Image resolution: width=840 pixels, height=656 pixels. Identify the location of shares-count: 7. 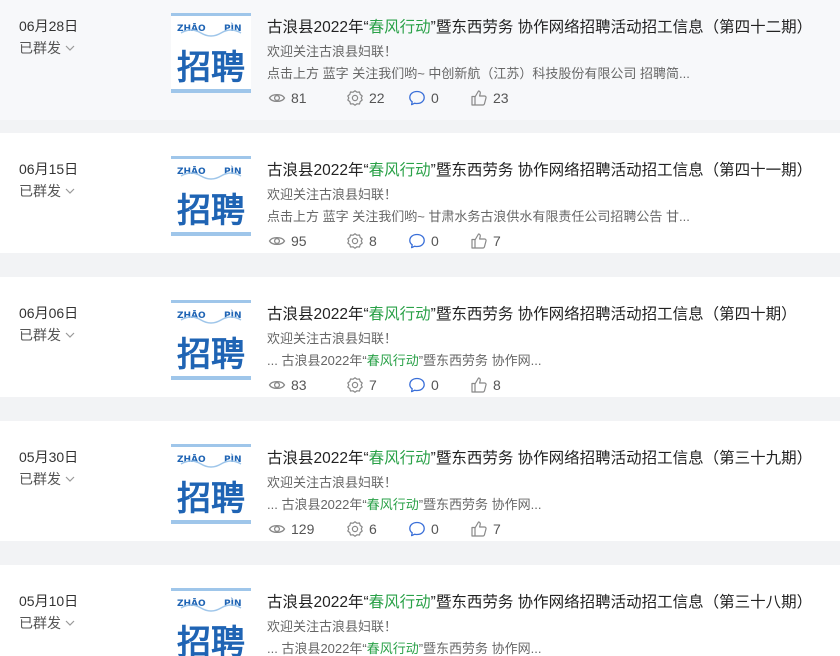
(373, 385).